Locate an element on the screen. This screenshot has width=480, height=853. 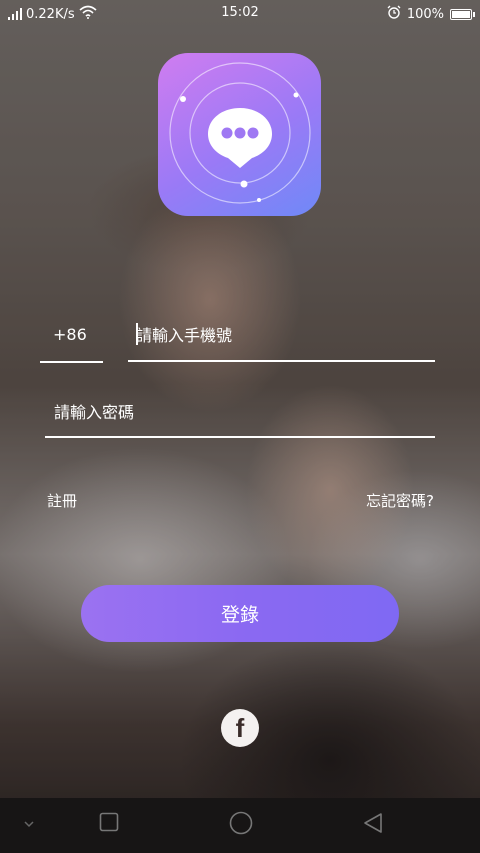
home-icon is located at coordinates (241, 825).